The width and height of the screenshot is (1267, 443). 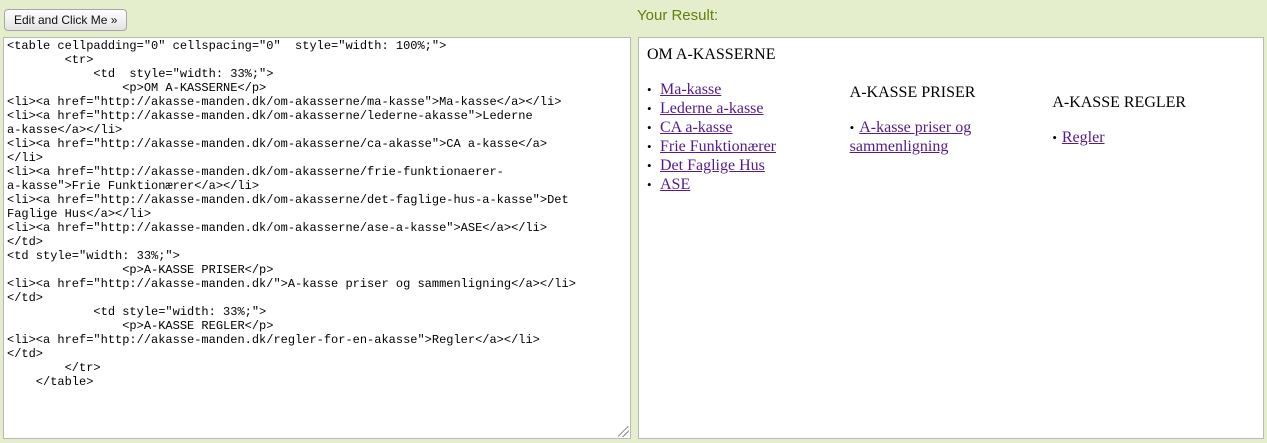 I want to click on link-ma-kasse: Ma-kasse, so click(x=690, y=89).